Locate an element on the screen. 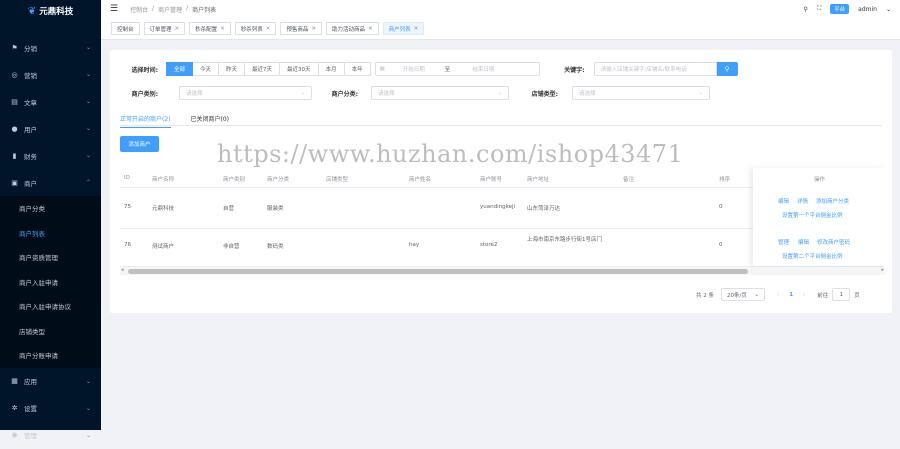 The image size is (900, 449). cell-address: 山东菏泽万达 is located at coordinates (544, 209).